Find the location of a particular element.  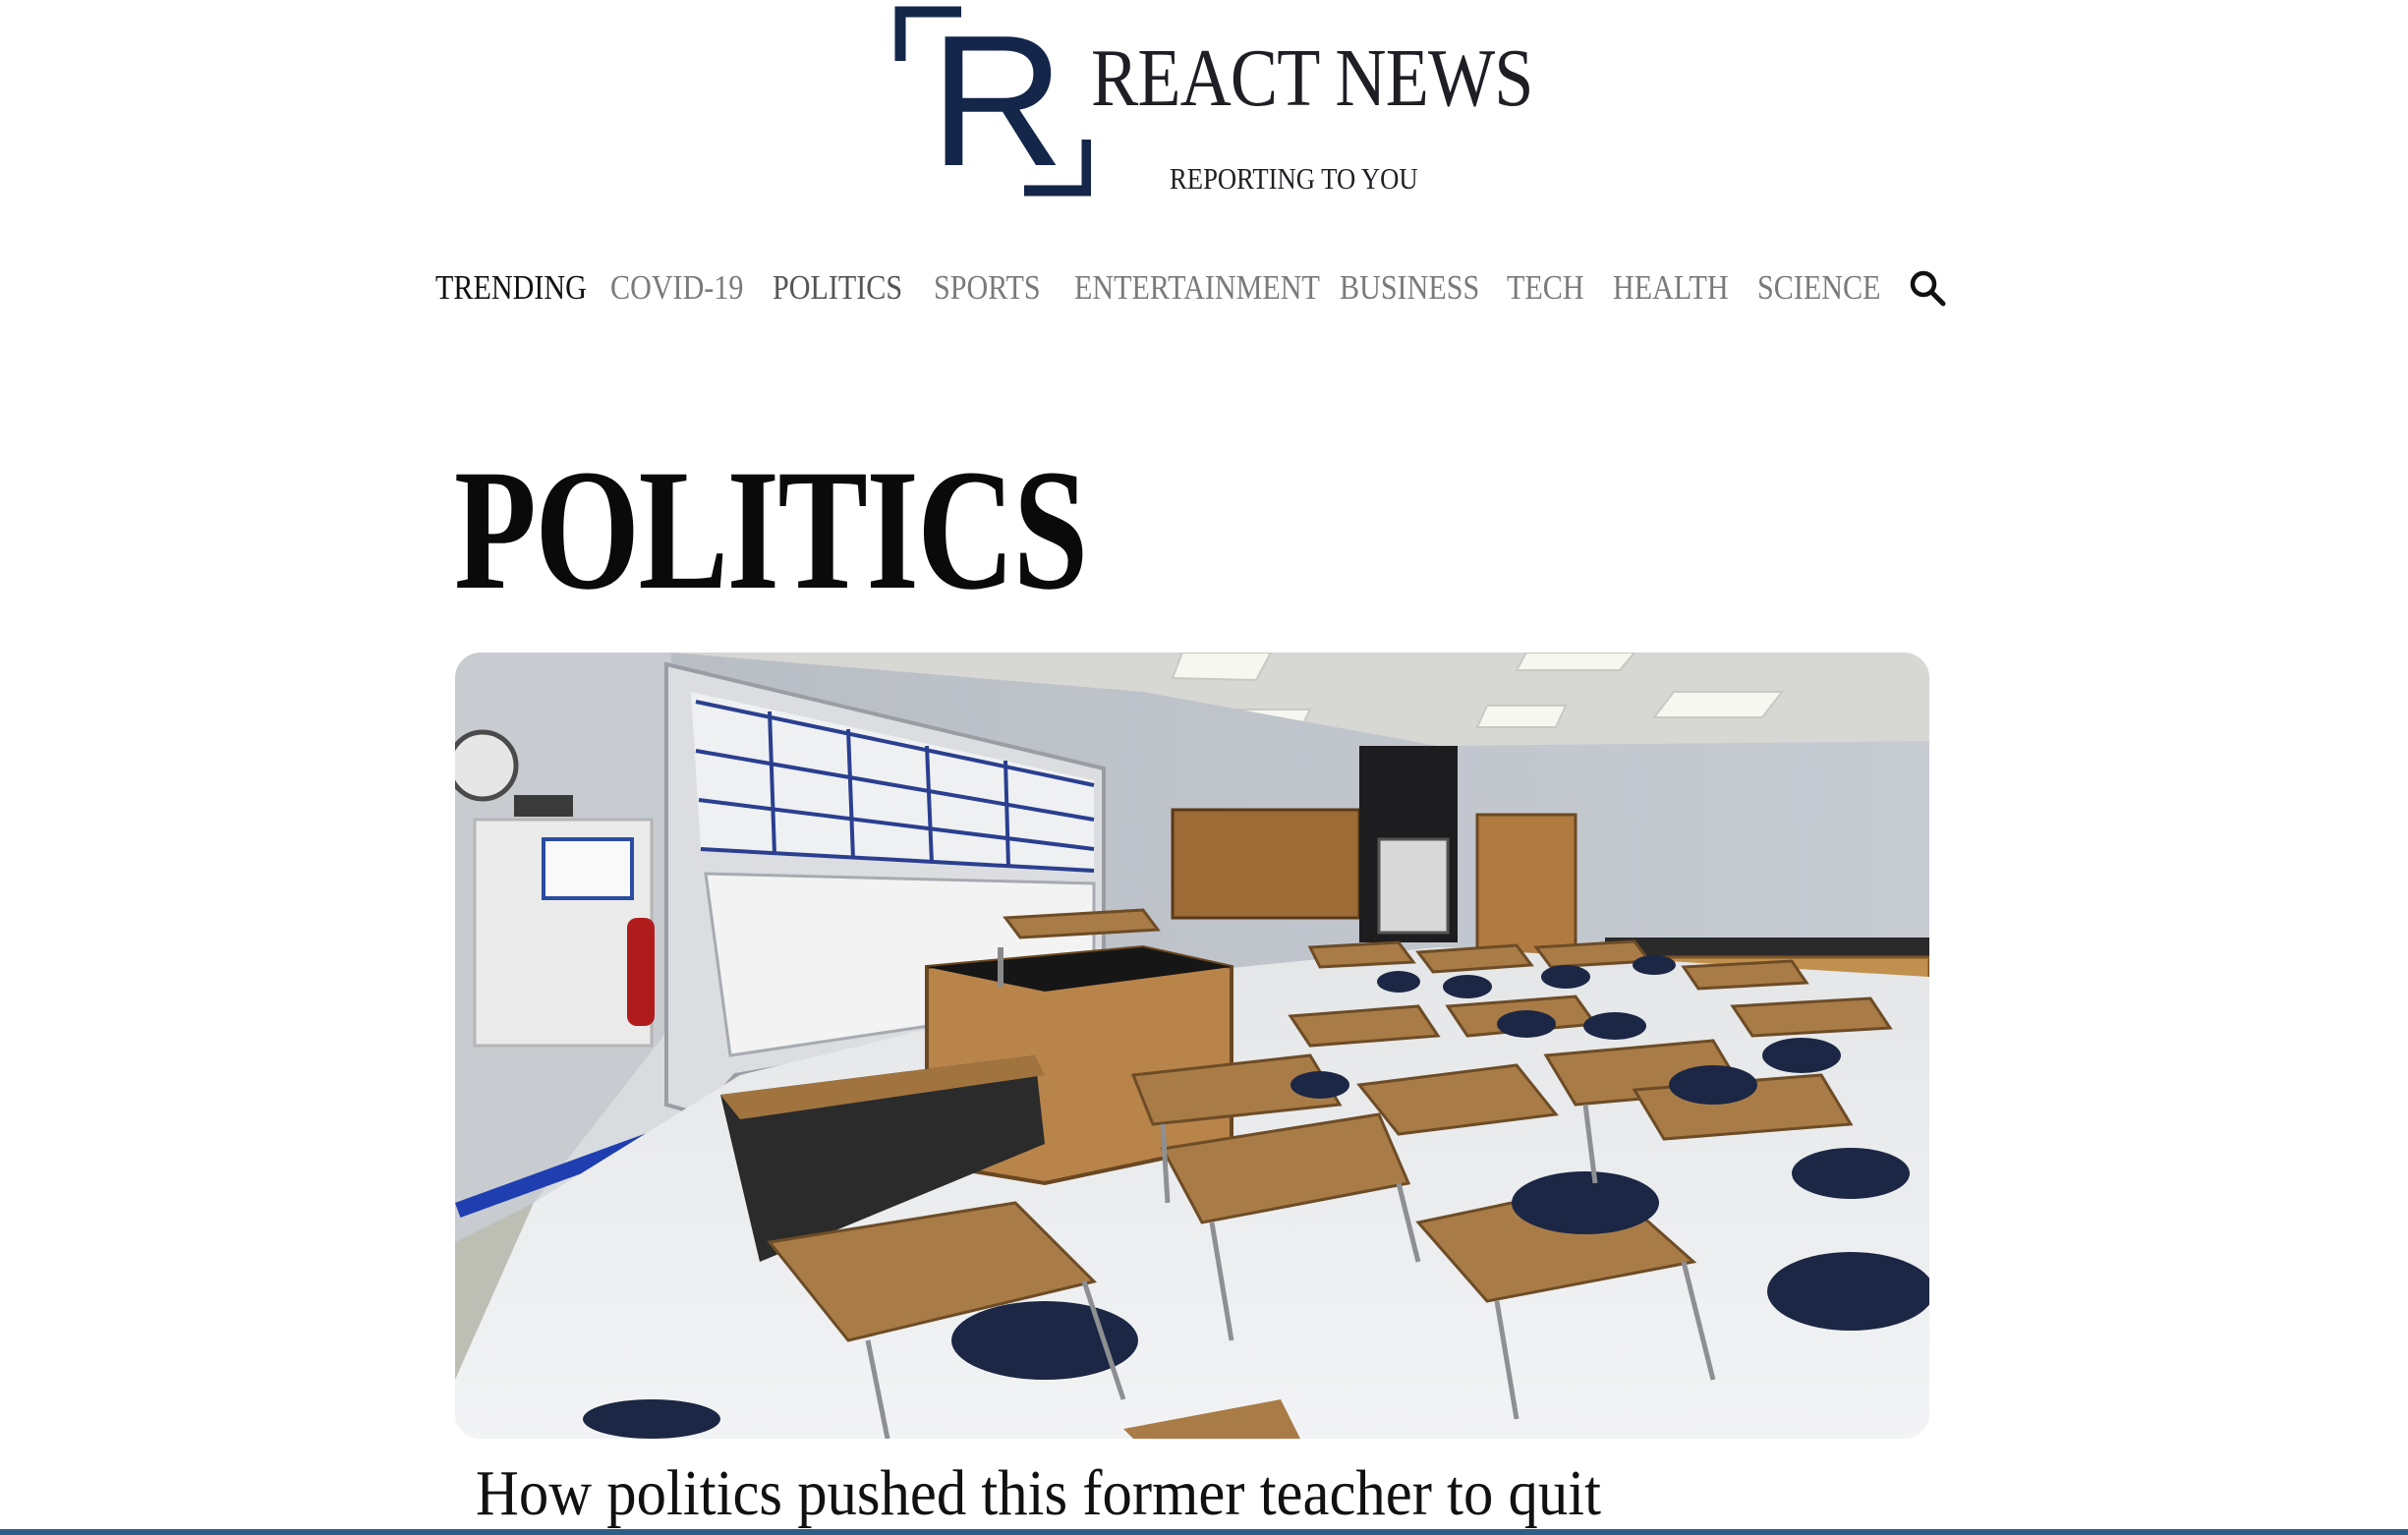

page-title: POLITICS is located at coordinates (771, 530).